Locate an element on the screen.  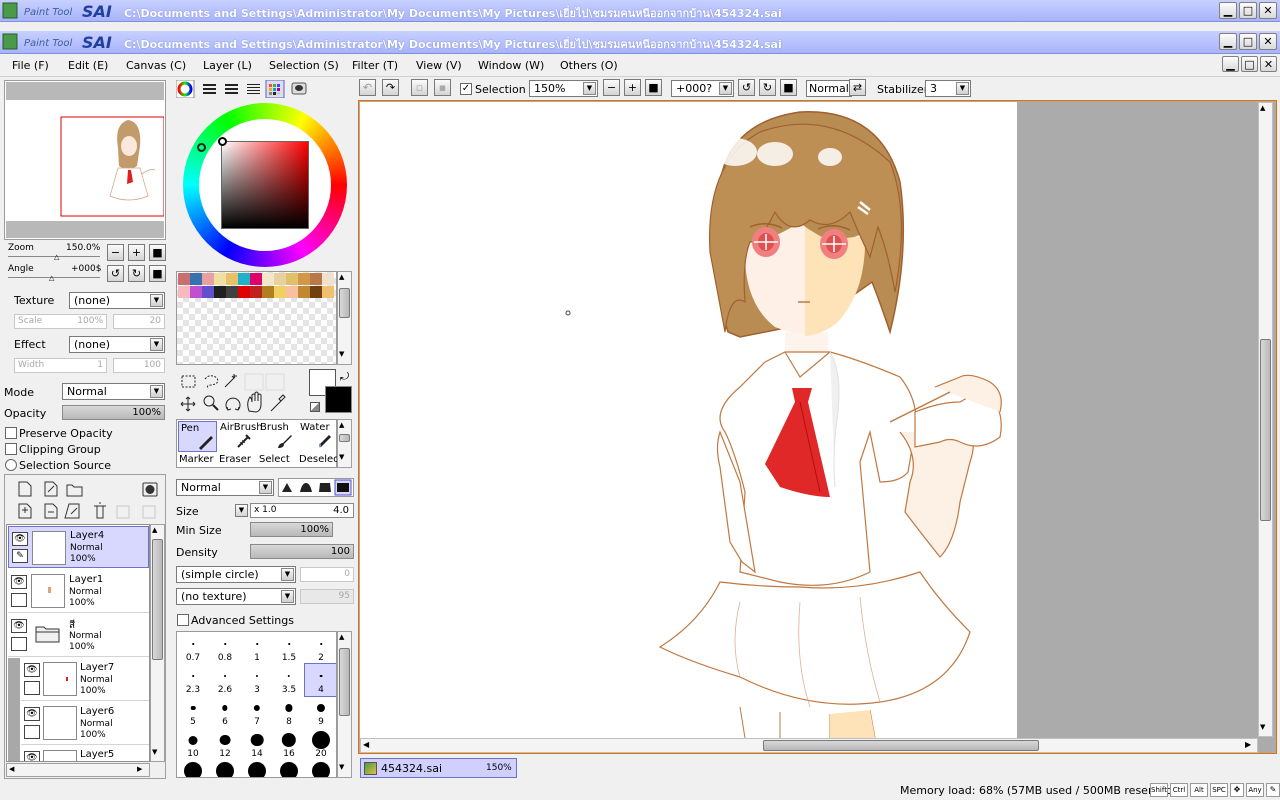
brush-size-preset: 5 is located at coordinates (193, 712).